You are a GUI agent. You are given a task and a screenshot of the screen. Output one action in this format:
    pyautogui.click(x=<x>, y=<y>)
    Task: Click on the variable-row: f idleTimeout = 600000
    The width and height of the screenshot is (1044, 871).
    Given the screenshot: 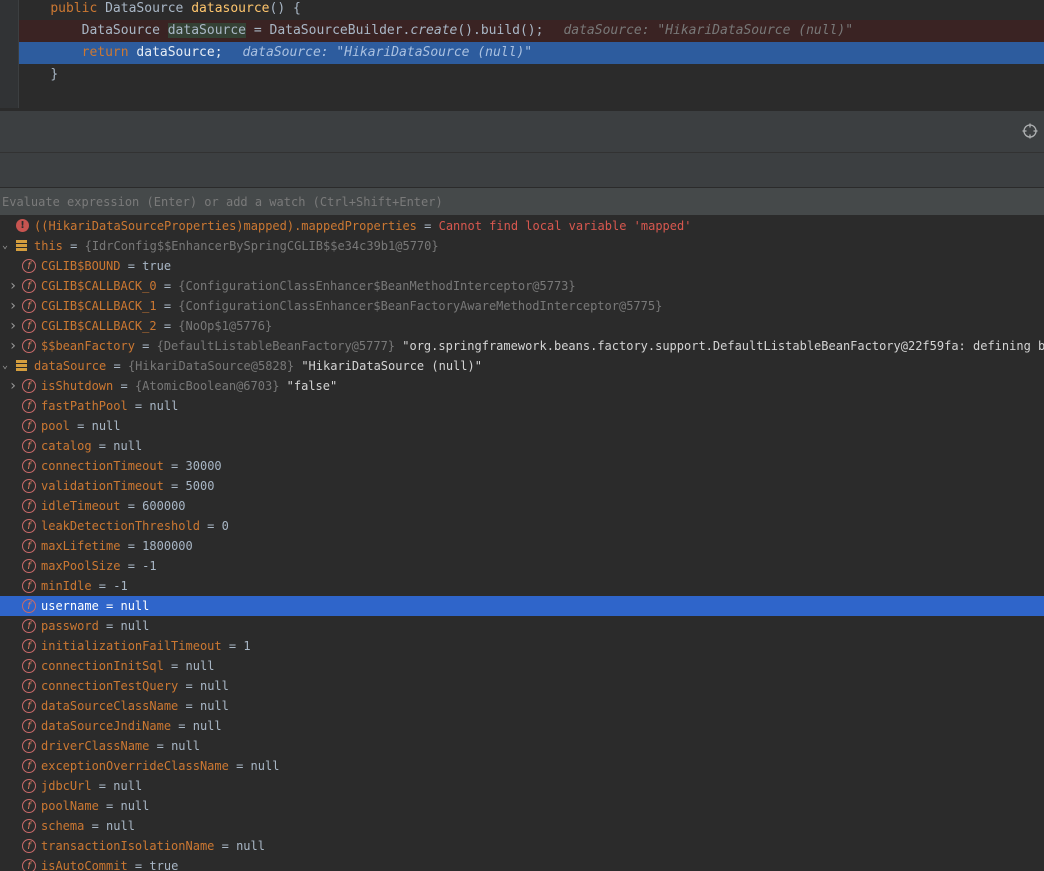 What is the action you would take?
    pyautogui.click(x=522, y=506)
    